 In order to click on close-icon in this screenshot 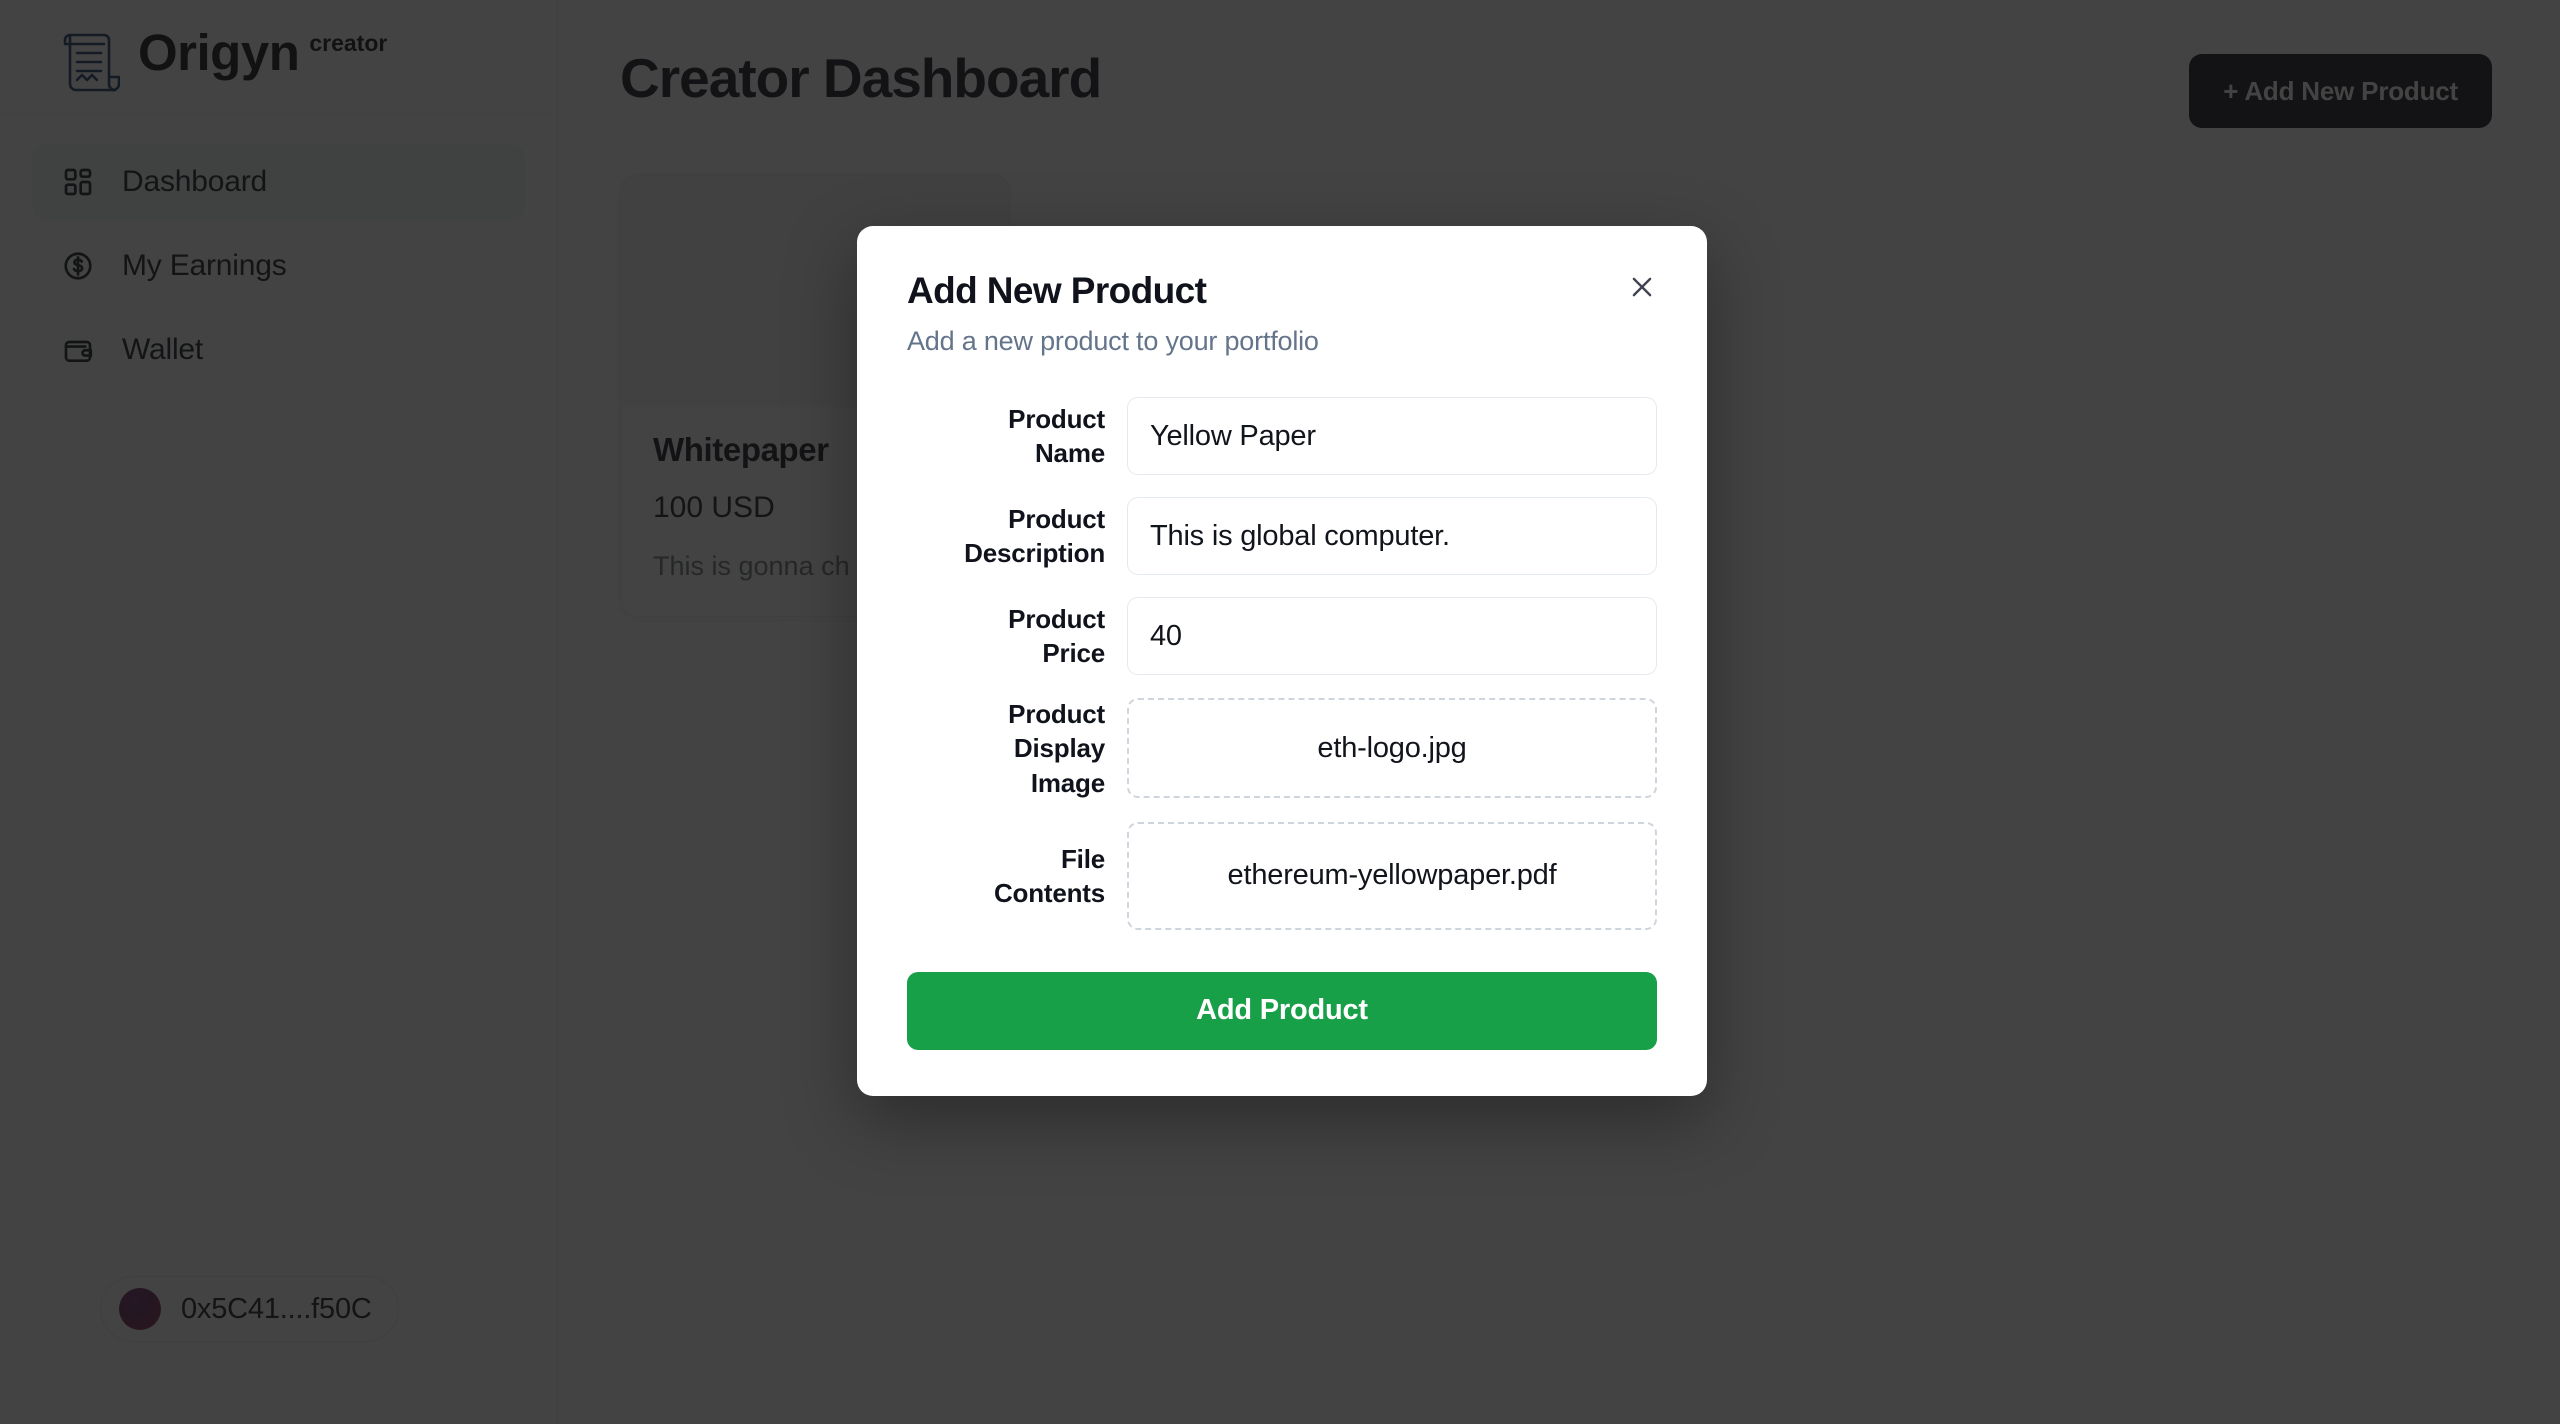, I will do `click(1642, 287)`.